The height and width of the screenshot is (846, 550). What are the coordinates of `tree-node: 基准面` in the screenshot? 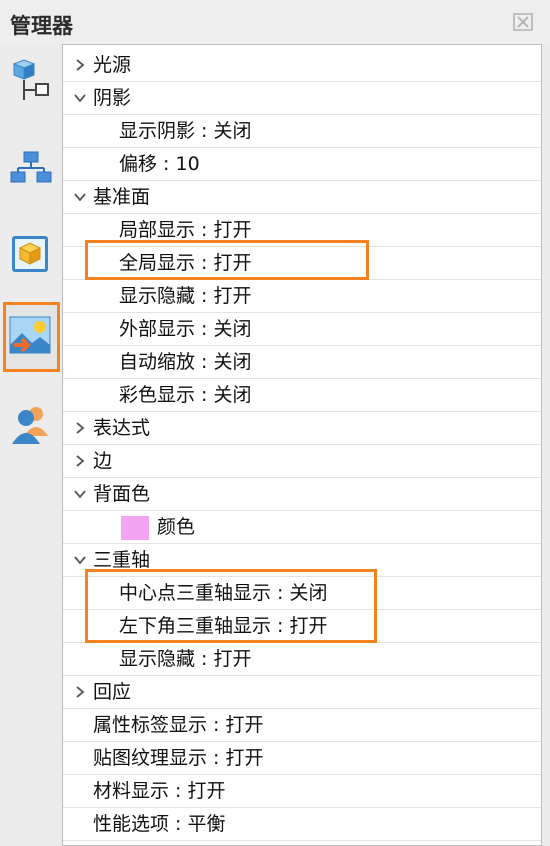 It's located at (302, 197).